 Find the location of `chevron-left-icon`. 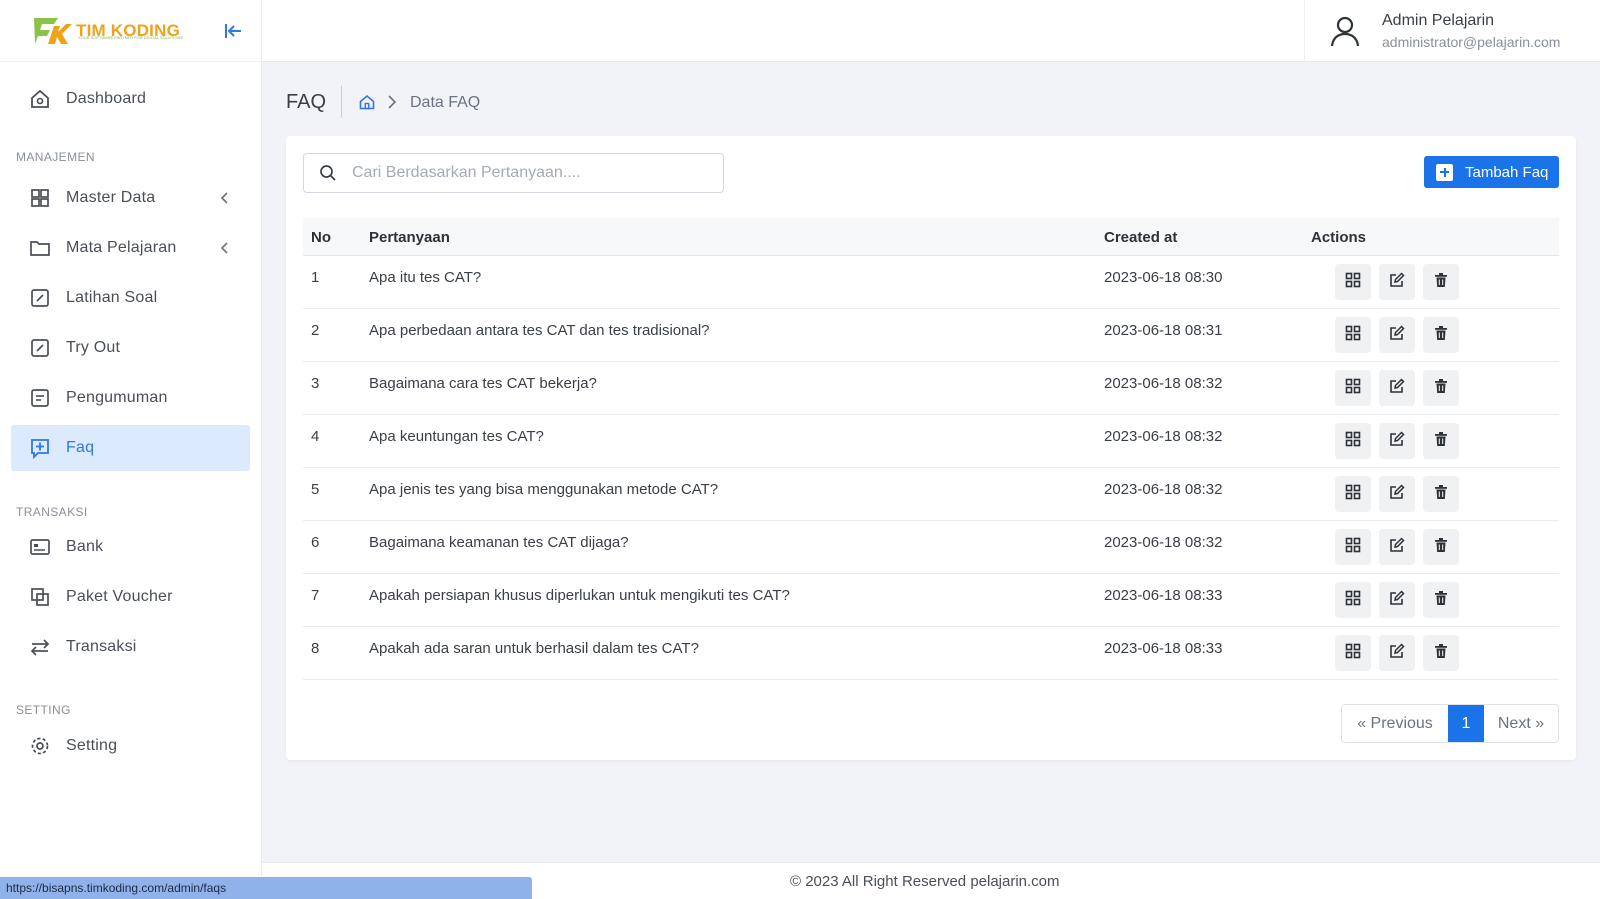

chevron-left-icon is located at coordinates (224, 248).